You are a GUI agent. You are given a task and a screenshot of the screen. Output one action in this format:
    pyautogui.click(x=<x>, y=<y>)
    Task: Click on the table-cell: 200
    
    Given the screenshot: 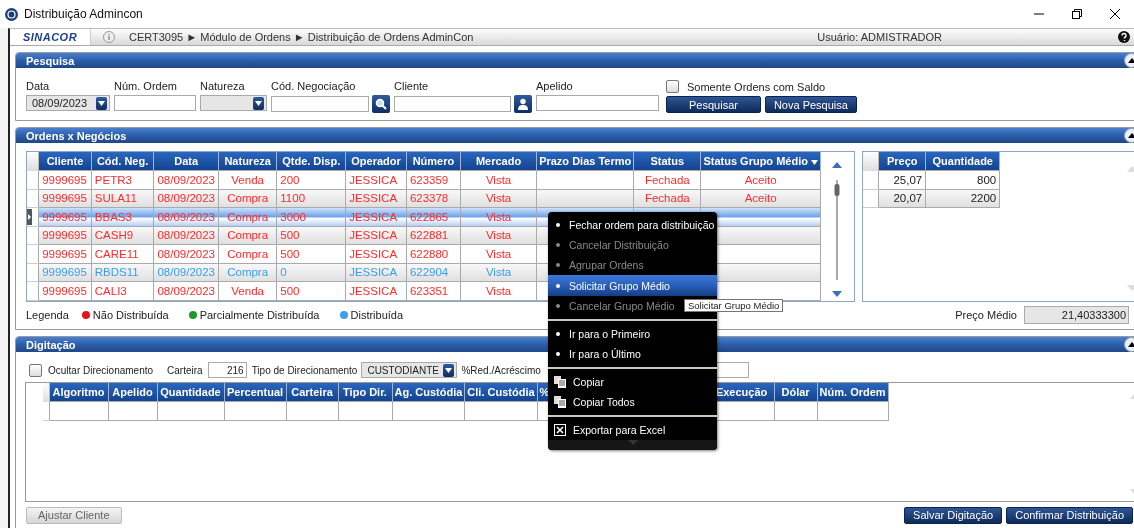 What is the action you would take?
    pyautogui.click(x=311, y=179)
    